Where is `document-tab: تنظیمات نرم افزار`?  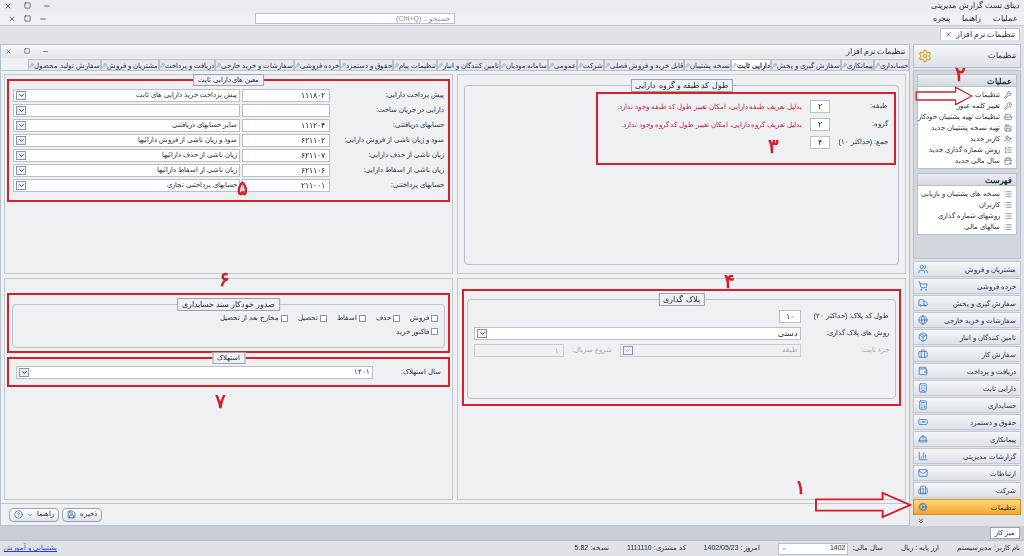
document-tab: تنظیمات نرم افزار is located at coordinates (979, 34).